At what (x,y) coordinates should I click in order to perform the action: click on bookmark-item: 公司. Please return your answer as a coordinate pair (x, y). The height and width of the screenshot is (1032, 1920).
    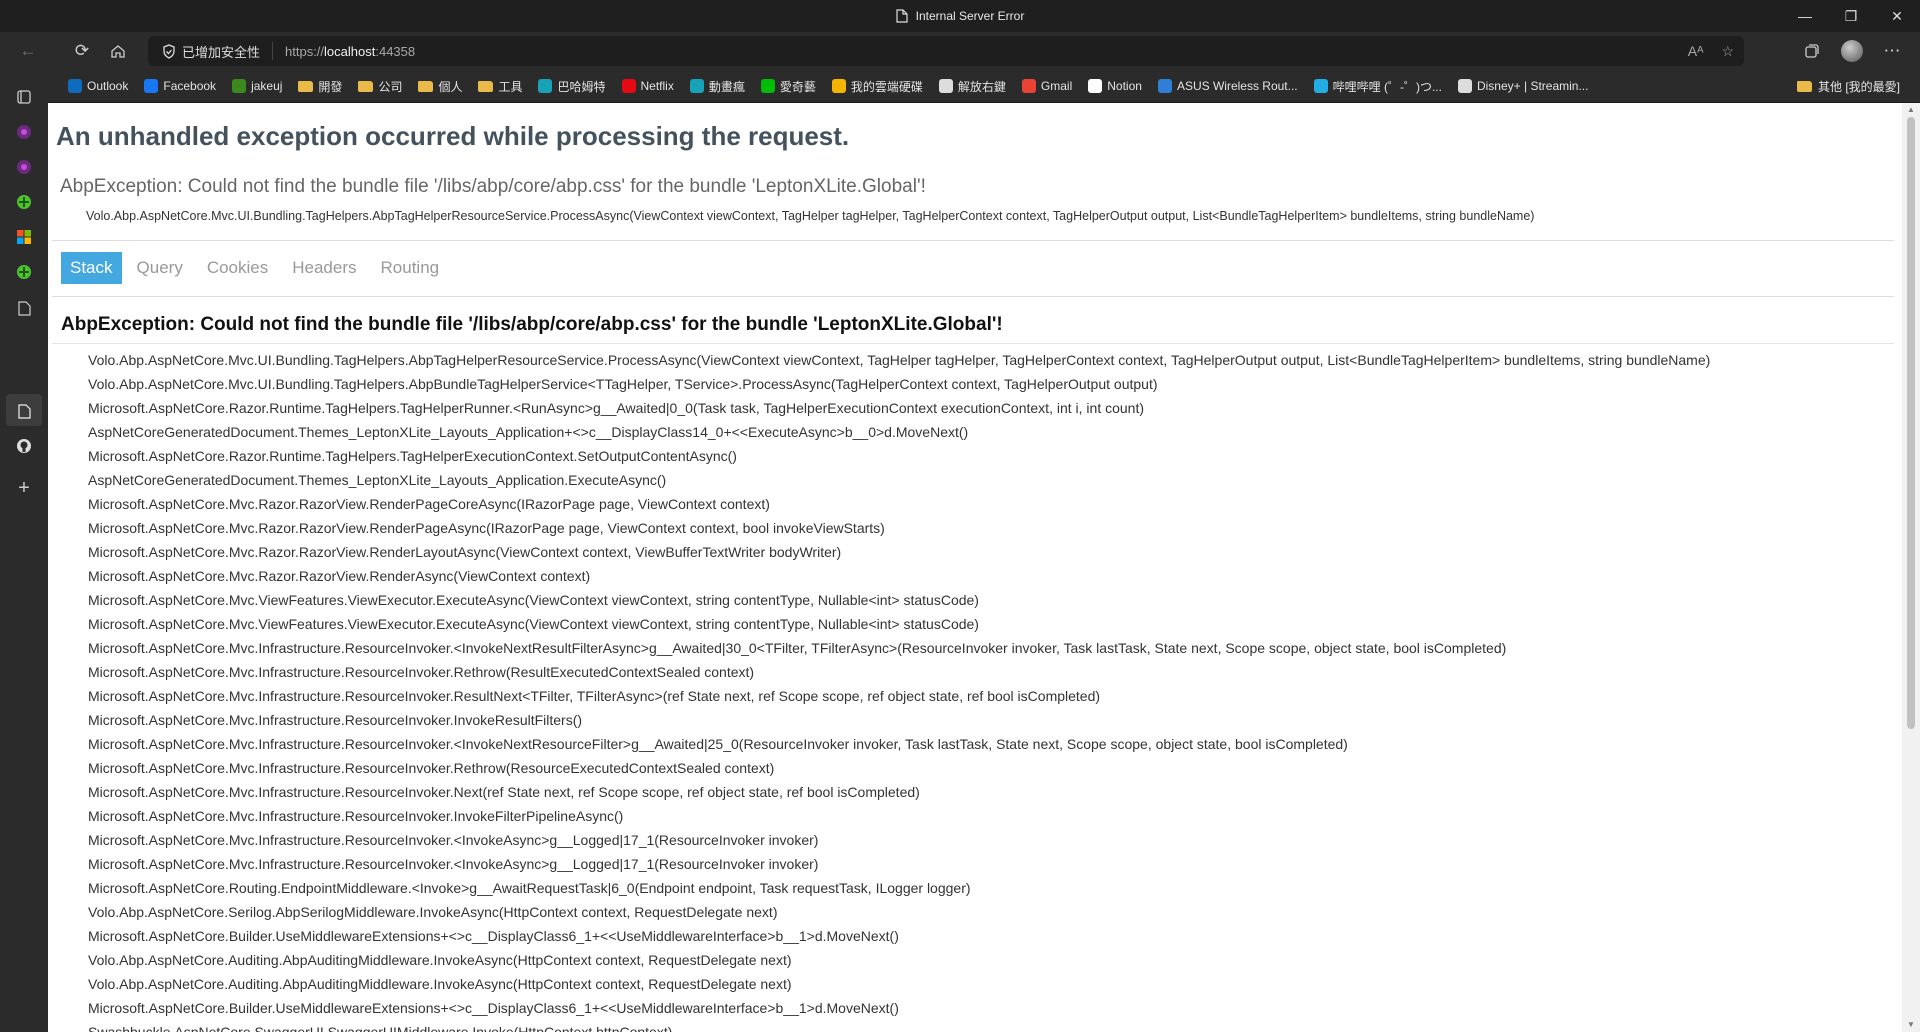
    Looking at the image, I should click on (380, 86).